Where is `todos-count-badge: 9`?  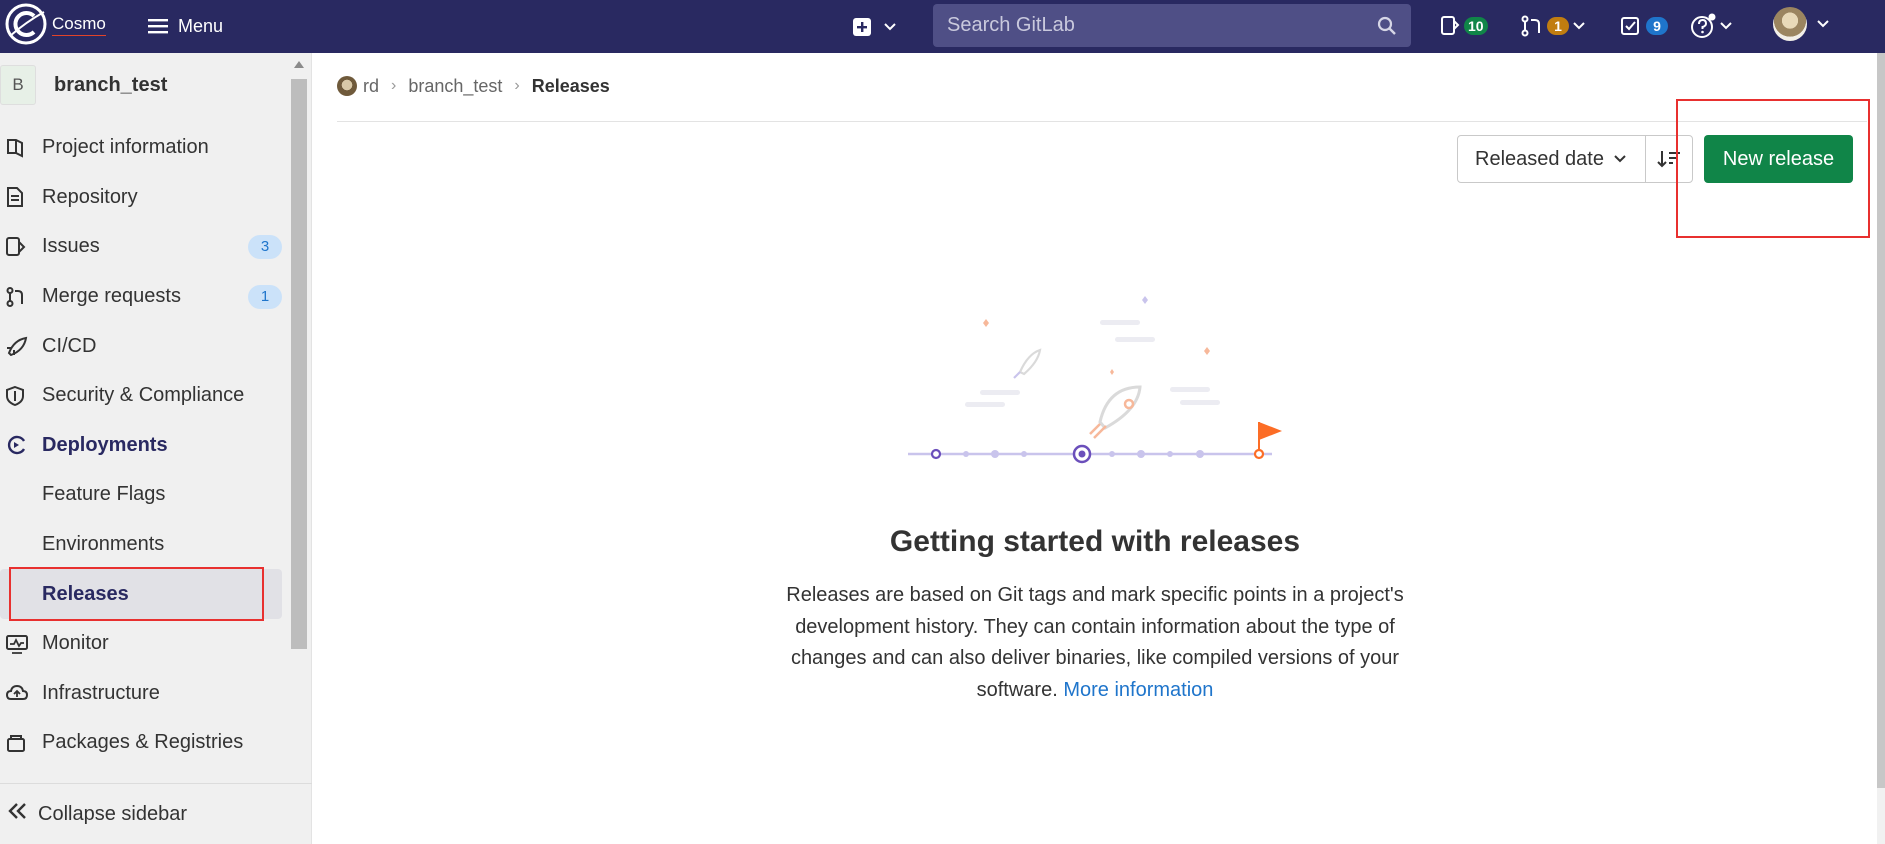
todos-count-badge: 9 is located at coordinates (1657, 26).